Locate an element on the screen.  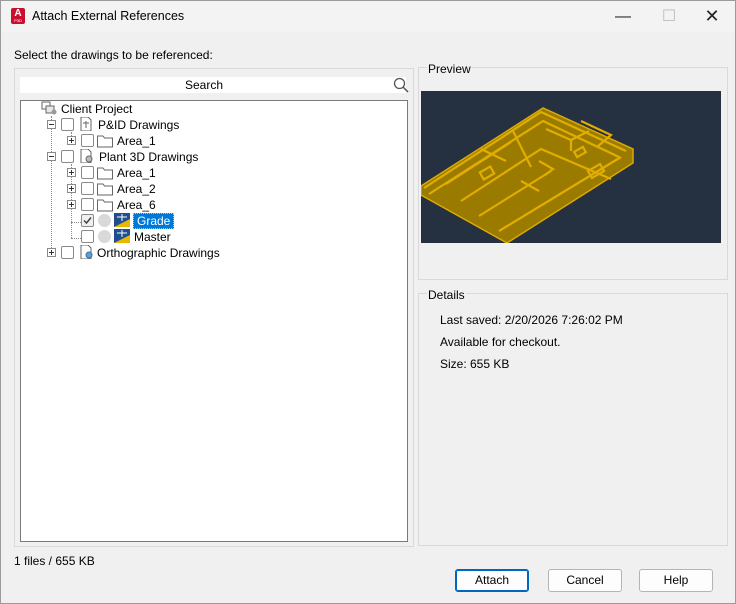
tree-label: Plant 3D Drawings is located at coordinates (149, 157).